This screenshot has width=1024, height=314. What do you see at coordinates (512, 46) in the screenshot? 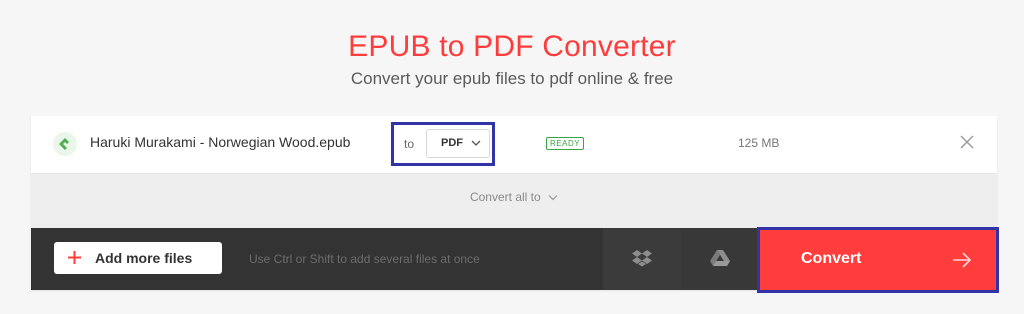
I see `page-title: EPUB to PDF Converter` at bounding box center [512, 46].